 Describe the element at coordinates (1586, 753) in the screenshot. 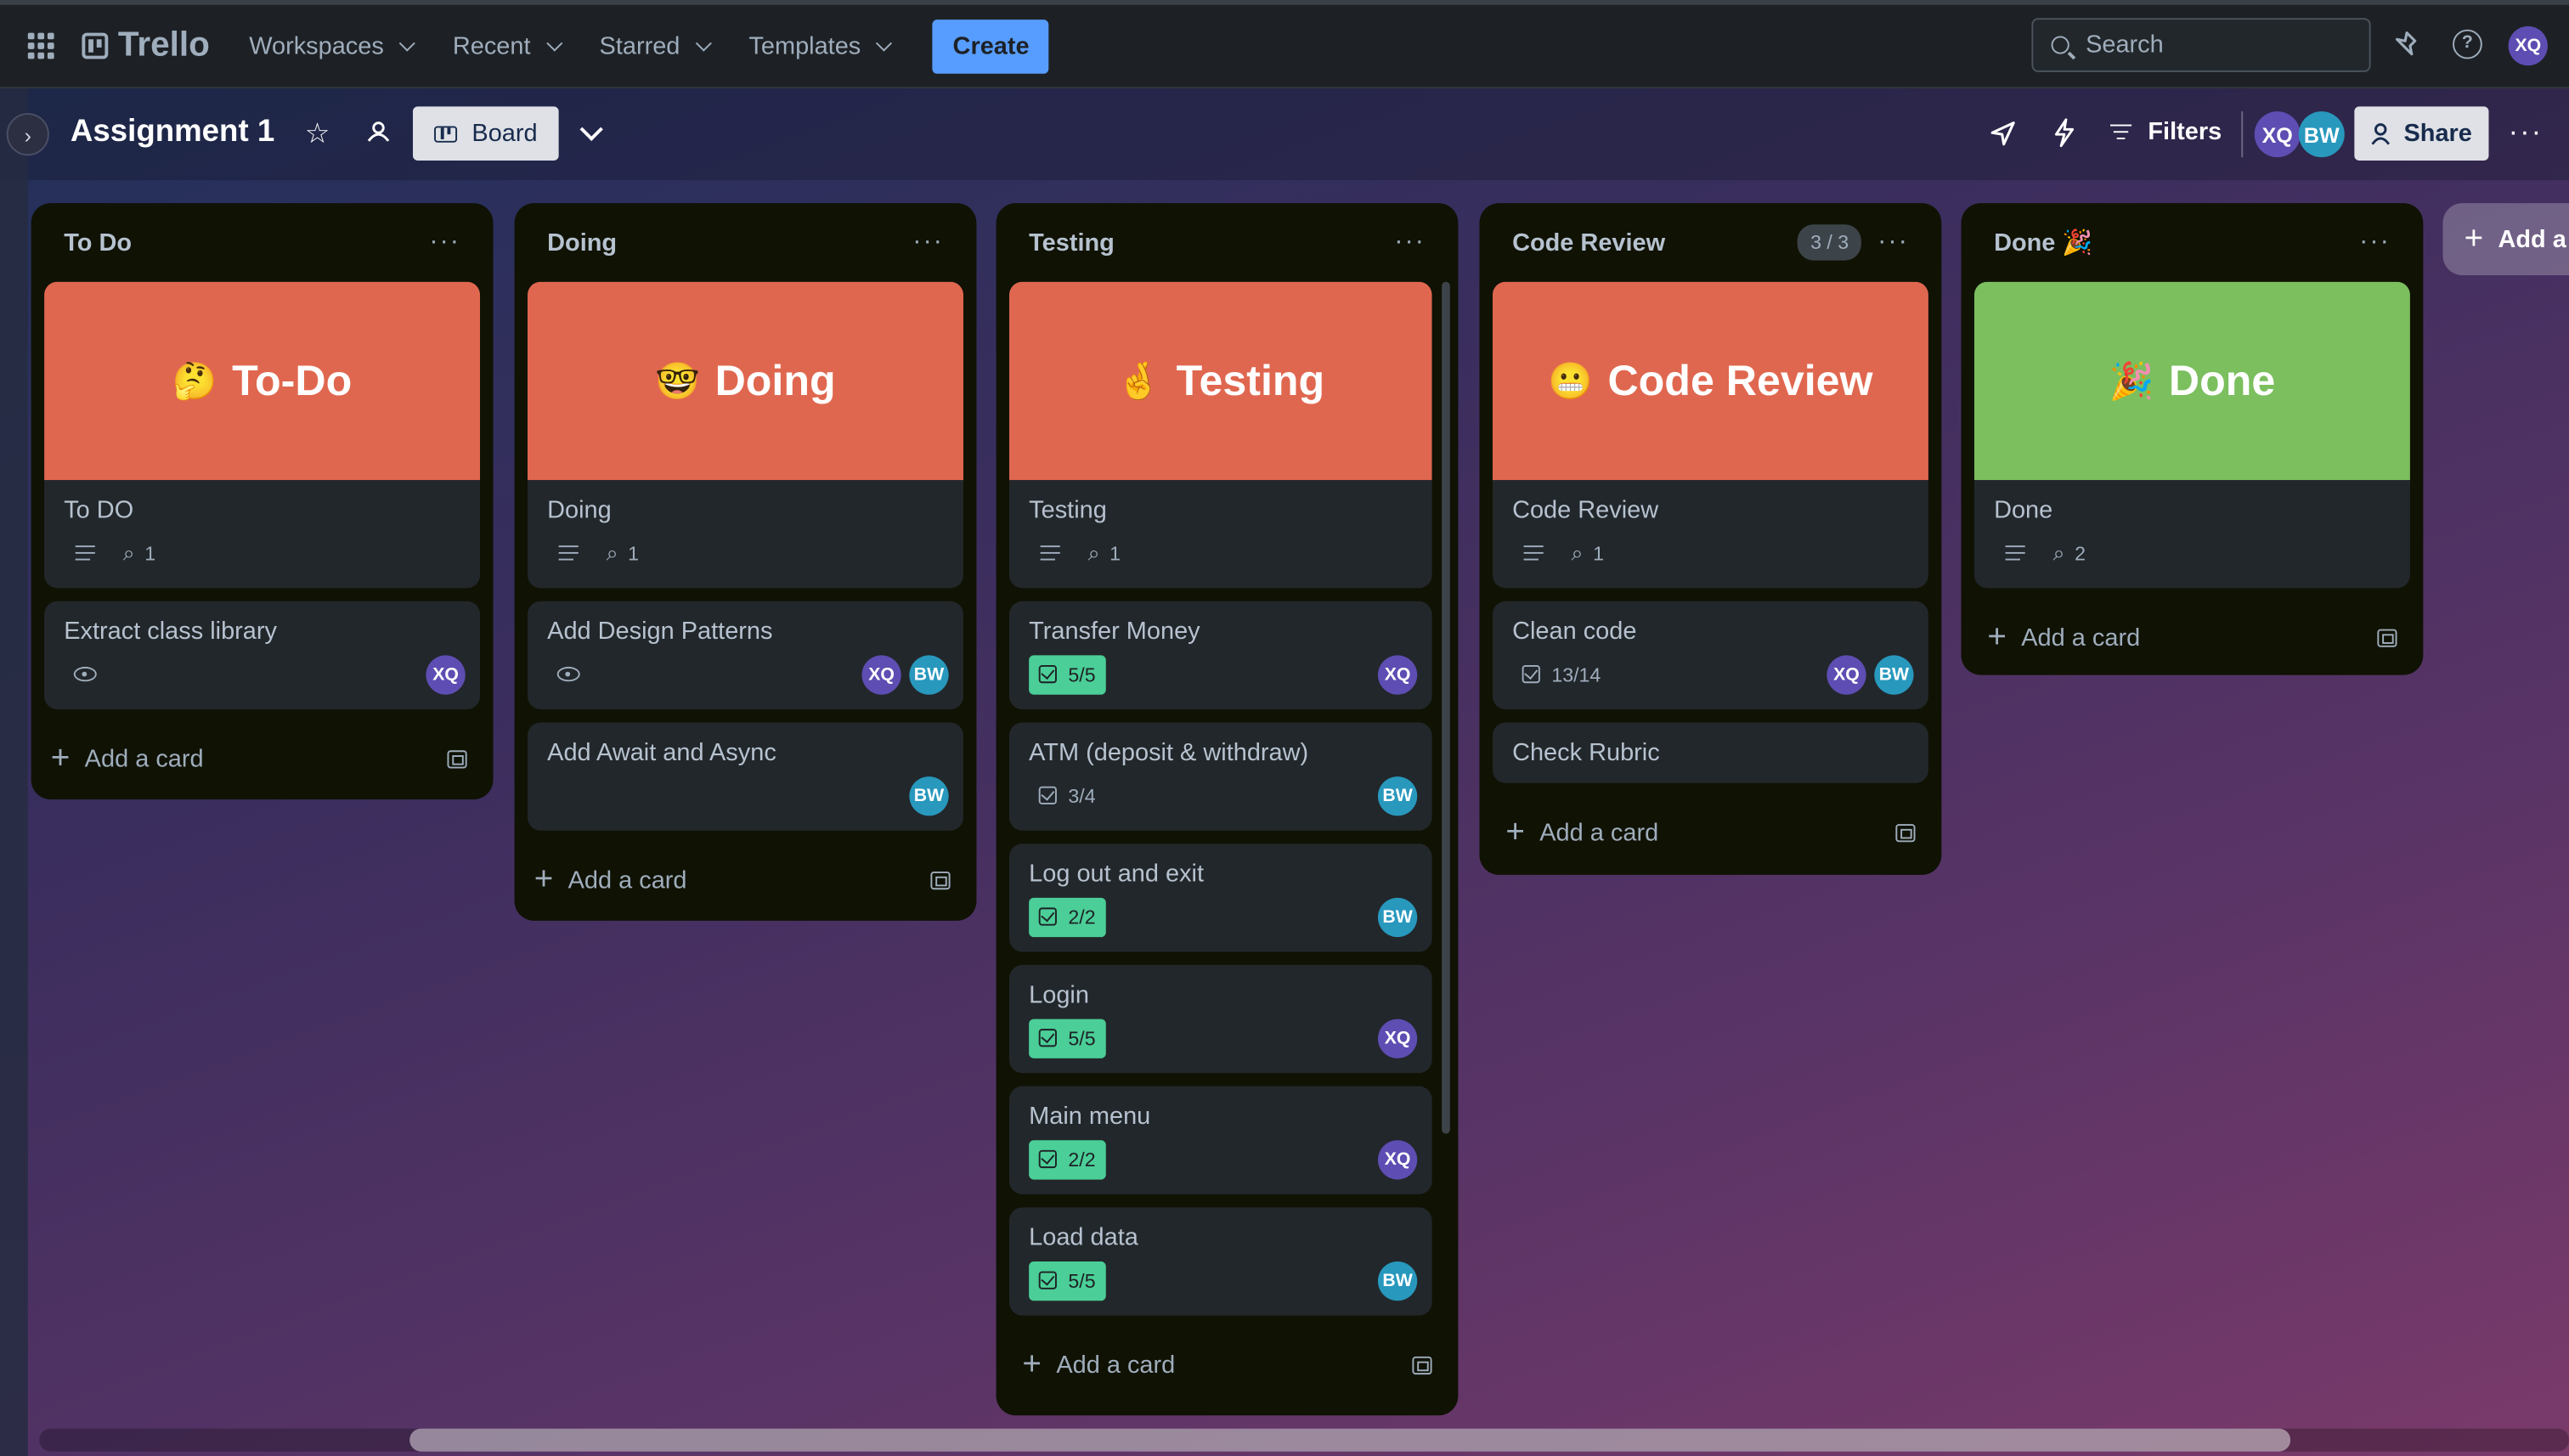

I see `card-title: Check Rubric` at that location.